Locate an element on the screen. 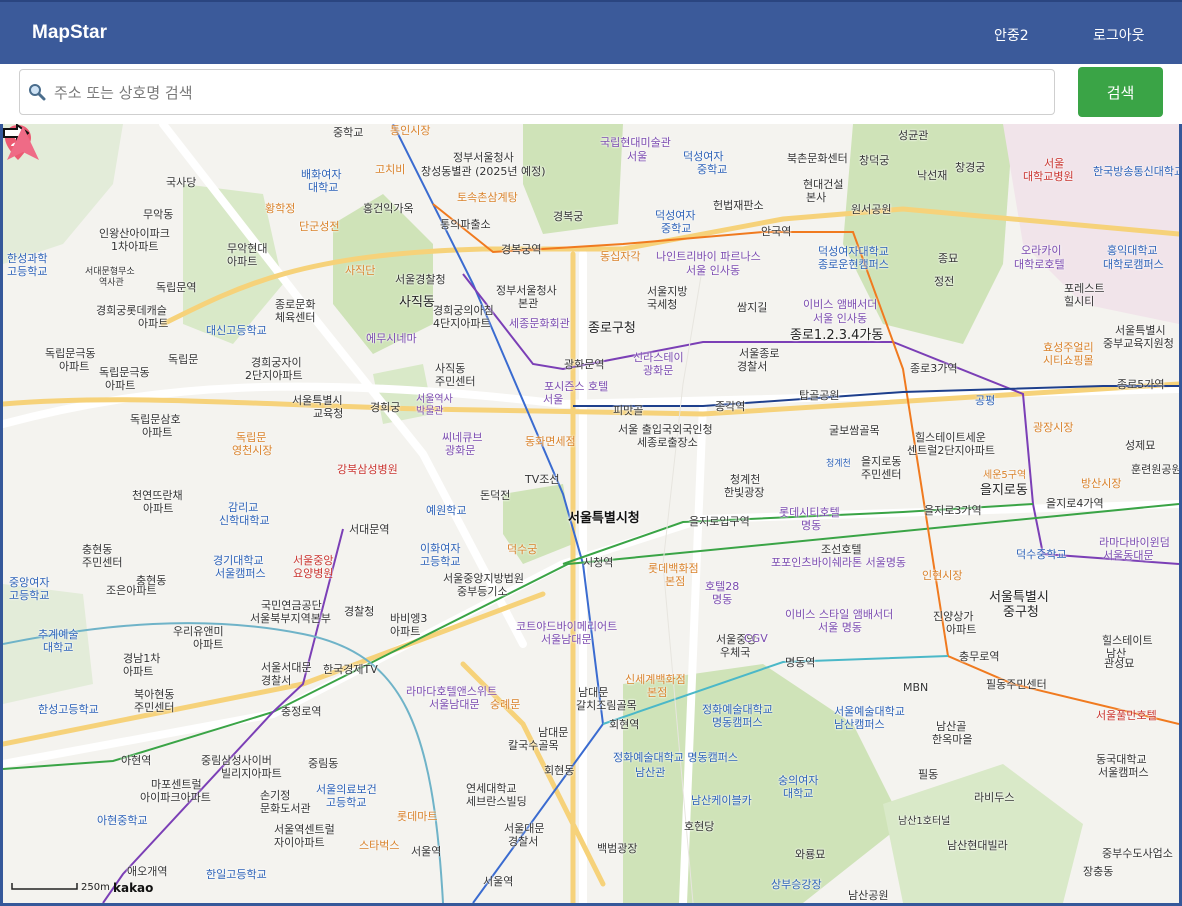 This screenshot has height=906, width=1182. map-label: 세종문화회관 is located at coordinates (539, 323).